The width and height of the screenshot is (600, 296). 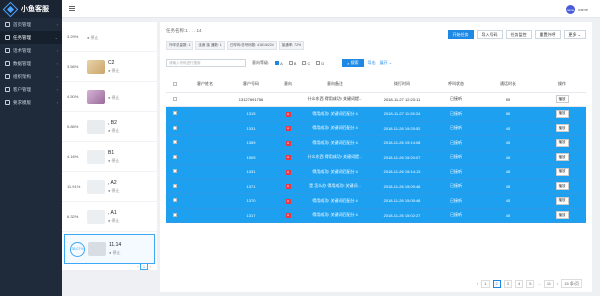 What do you see at coordinates (31, 102) in the screenshot?
I see `sidebar-item-templates: 要求模版 ›` at bounding box center [31, 102].